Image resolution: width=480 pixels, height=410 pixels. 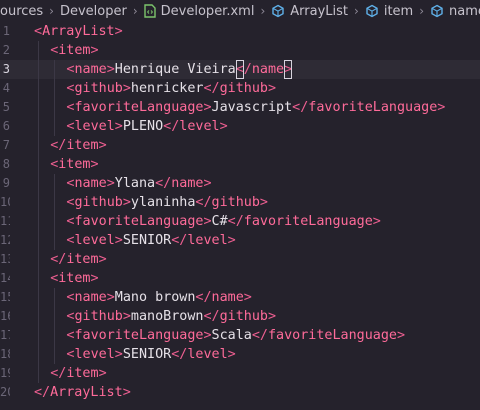 I want to click on code-line: 13 </item>, so click(x=240, y=259).